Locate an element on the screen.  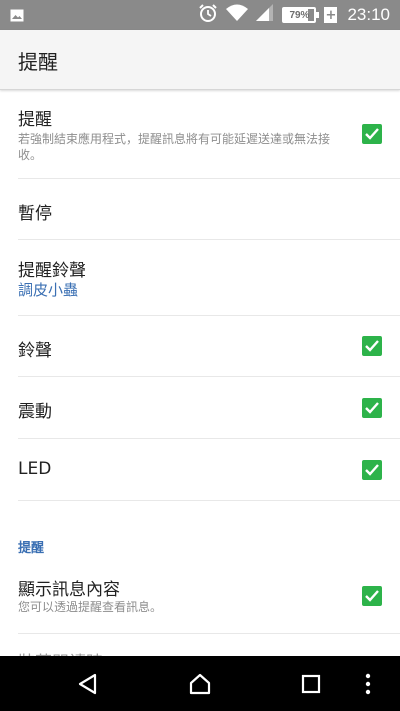
more-button is located at coordinates (368, 683).